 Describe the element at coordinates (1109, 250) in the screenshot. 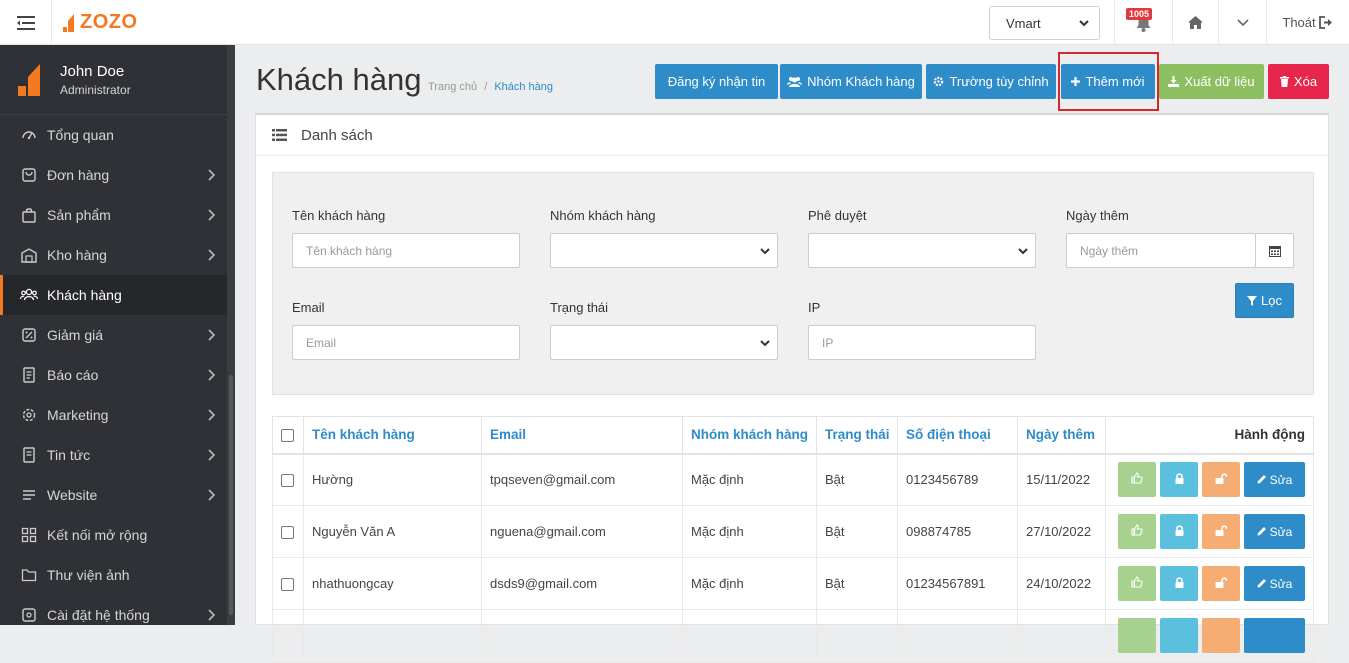

I see `date-filter-placeholder: Ngày thêm` at that location.